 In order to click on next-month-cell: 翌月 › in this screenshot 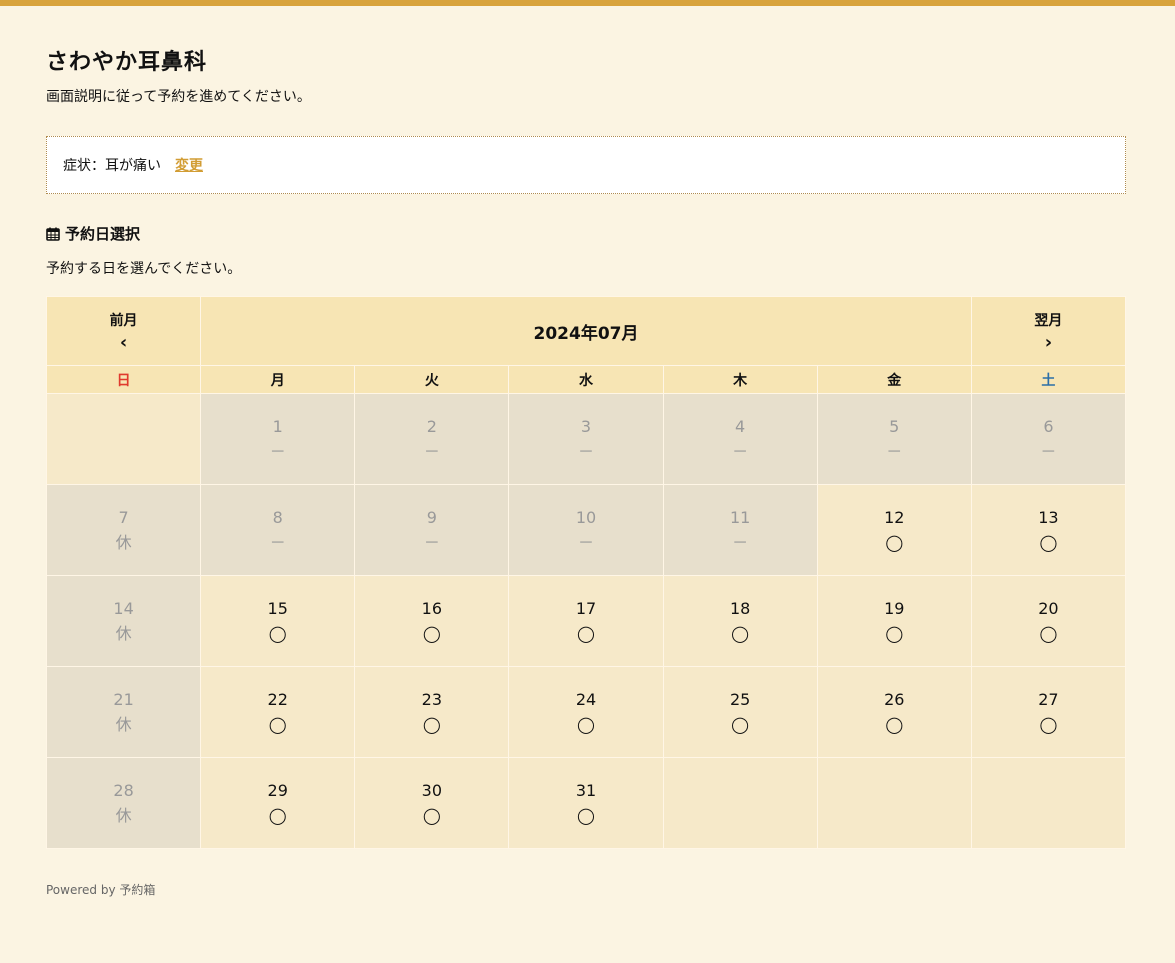, I will do `click(1048, 331)`.